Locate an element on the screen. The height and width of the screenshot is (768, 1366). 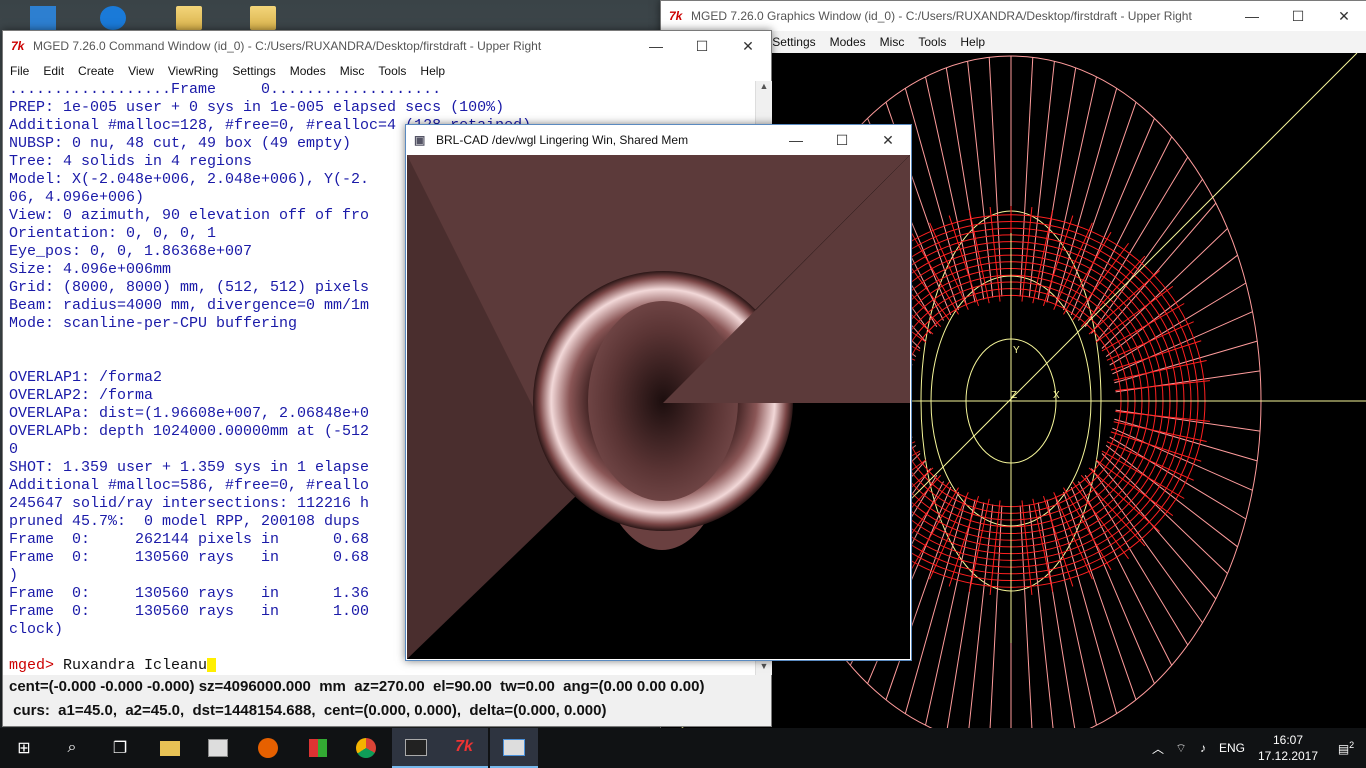
cmd-menu-edit: Edit is located at coordinates (53, 71).